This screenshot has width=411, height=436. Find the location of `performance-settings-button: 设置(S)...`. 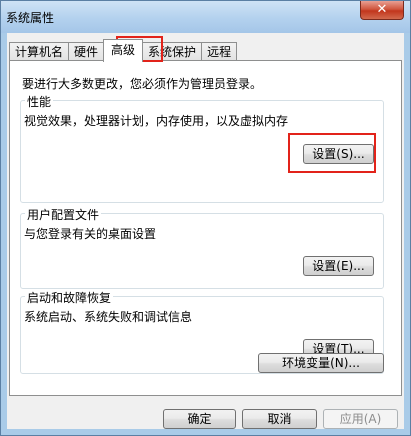

performance-settings-button: 设置(S)... is located at coordinates (338, 154).